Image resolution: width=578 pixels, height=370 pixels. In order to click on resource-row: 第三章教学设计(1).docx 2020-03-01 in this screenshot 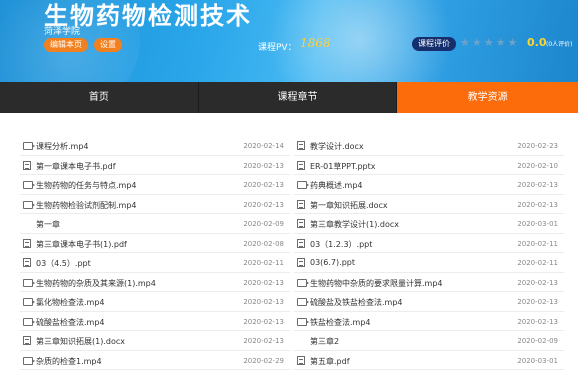, I will do `click(429, 224)`.